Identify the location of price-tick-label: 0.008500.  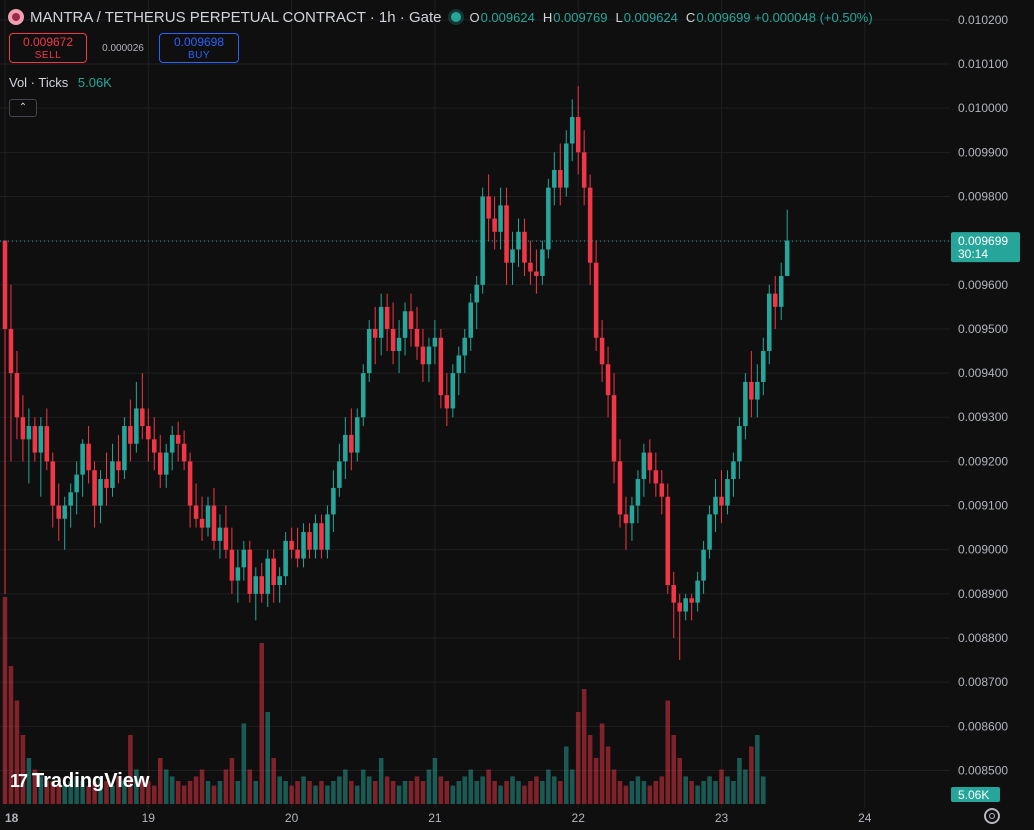
(983, 770).